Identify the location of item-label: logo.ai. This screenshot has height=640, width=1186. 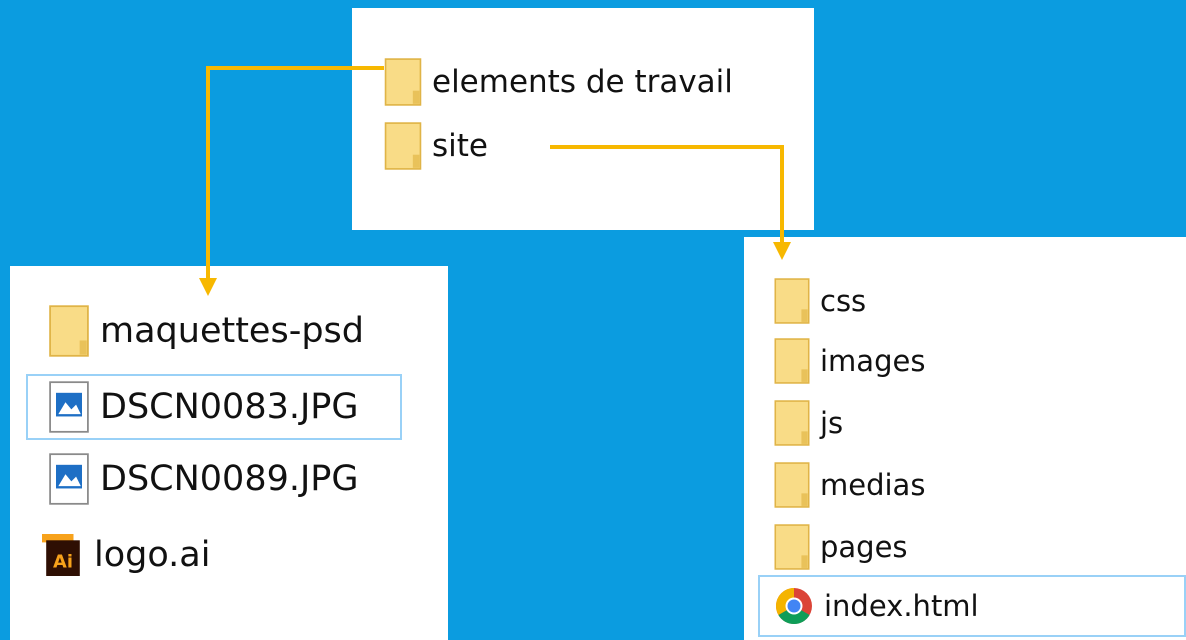
(152, 555).